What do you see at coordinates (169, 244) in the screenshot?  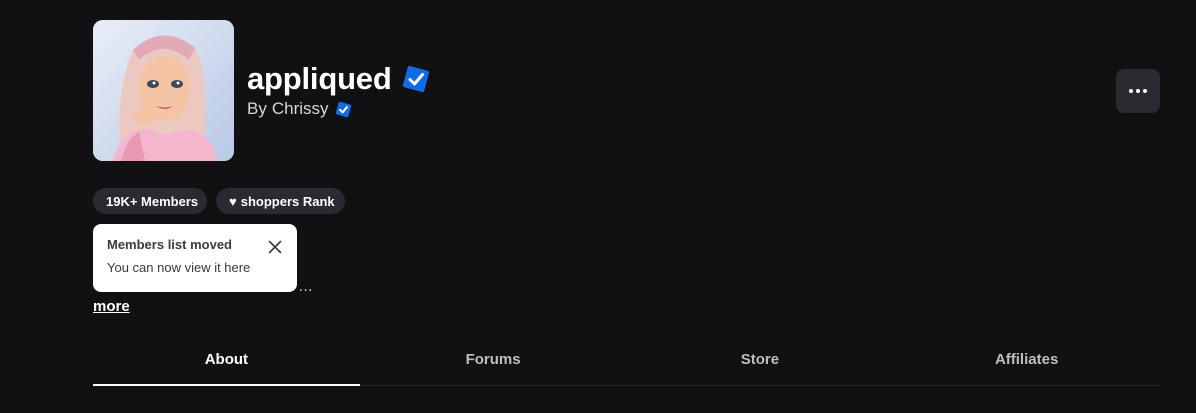 I see `tooltip-title: Members list moved` at bounding box center [169, 244].